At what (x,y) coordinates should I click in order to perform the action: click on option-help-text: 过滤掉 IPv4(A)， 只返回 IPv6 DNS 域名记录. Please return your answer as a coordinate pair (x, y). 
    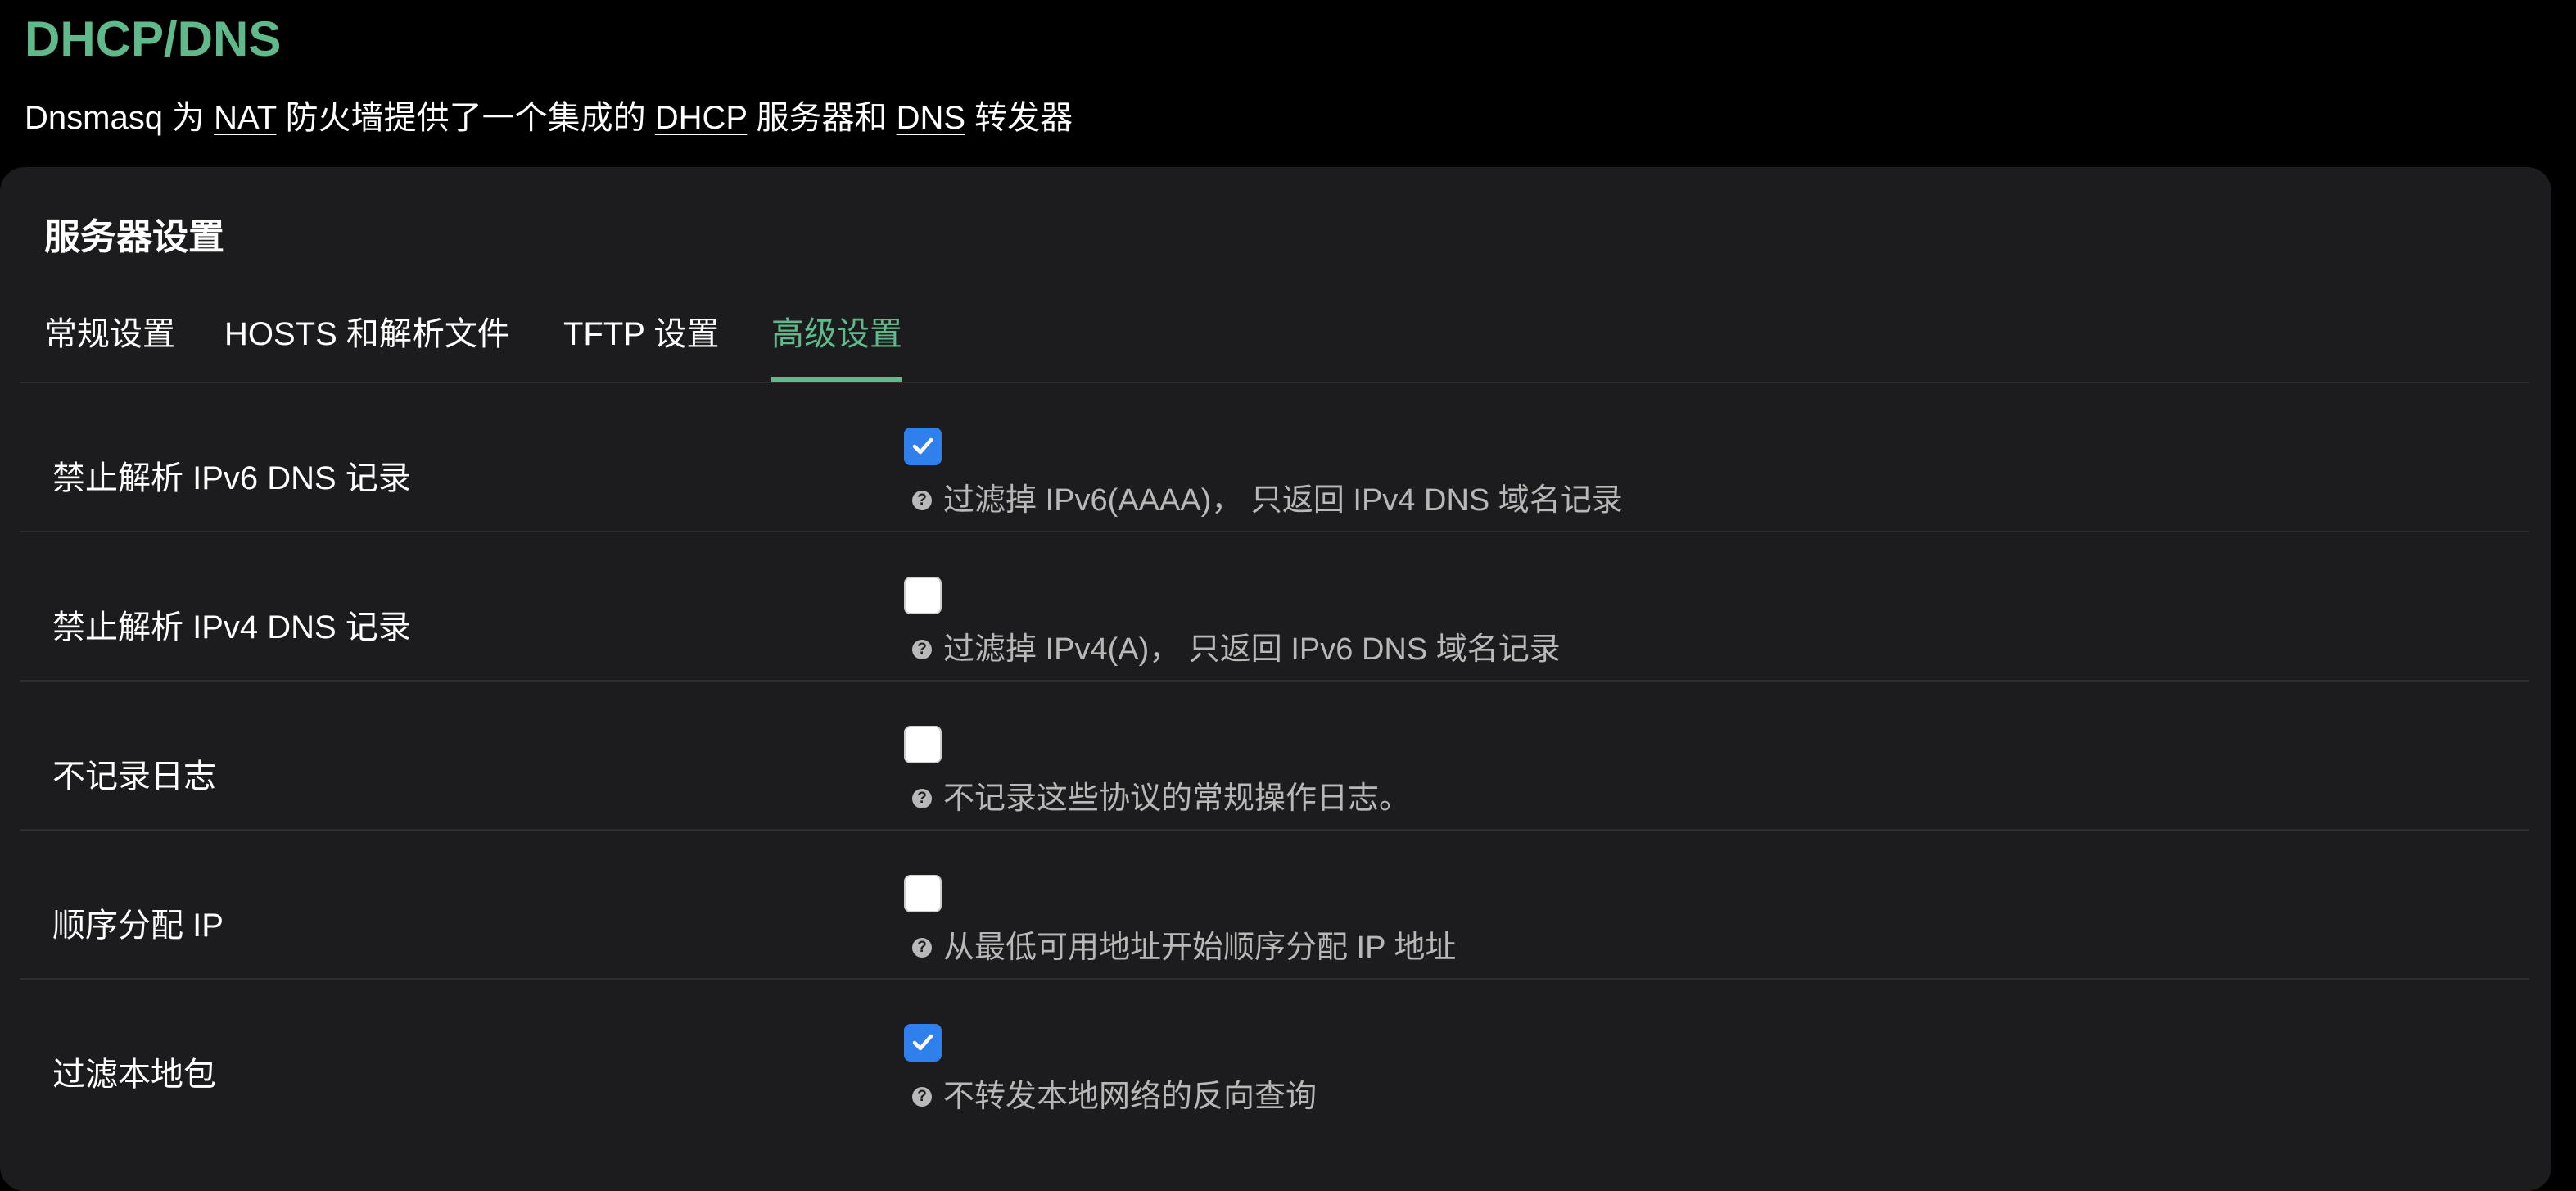
    Looking at the image, I should click on (1252, 650).